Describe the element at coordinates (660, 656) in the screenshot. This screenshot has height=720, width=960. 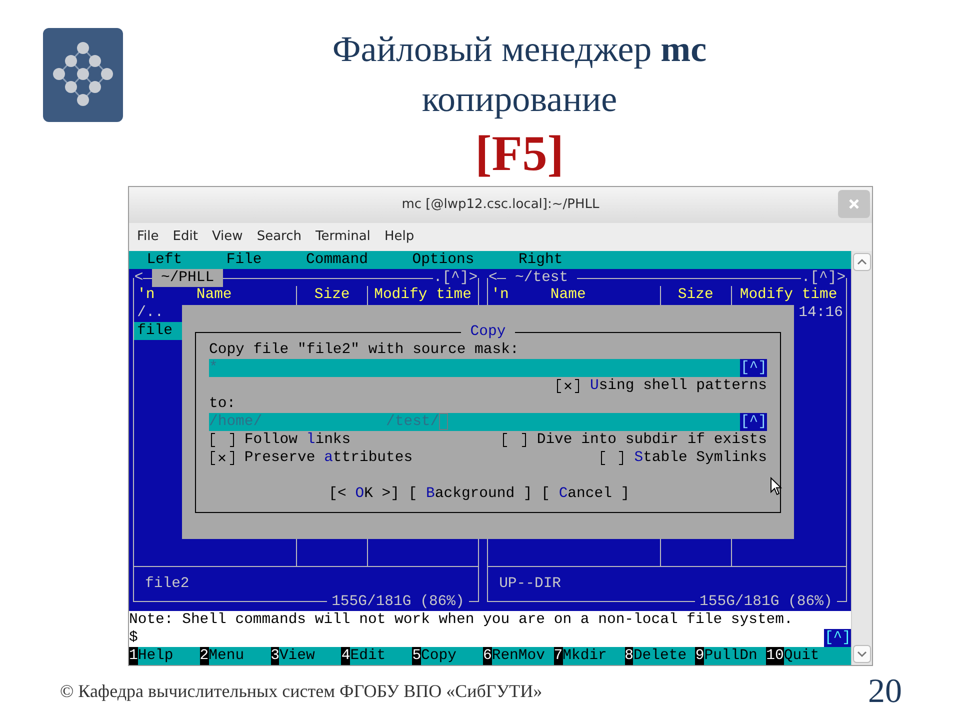
I see `function-key: 8Delete` at that location.